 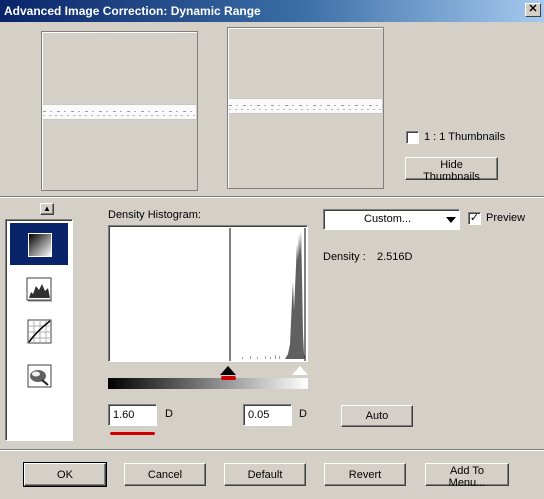 What do you see at coordinates (165, 474) in the screenshot?
I see `cancel-button: Cancel` at bounding box center [165, 474].